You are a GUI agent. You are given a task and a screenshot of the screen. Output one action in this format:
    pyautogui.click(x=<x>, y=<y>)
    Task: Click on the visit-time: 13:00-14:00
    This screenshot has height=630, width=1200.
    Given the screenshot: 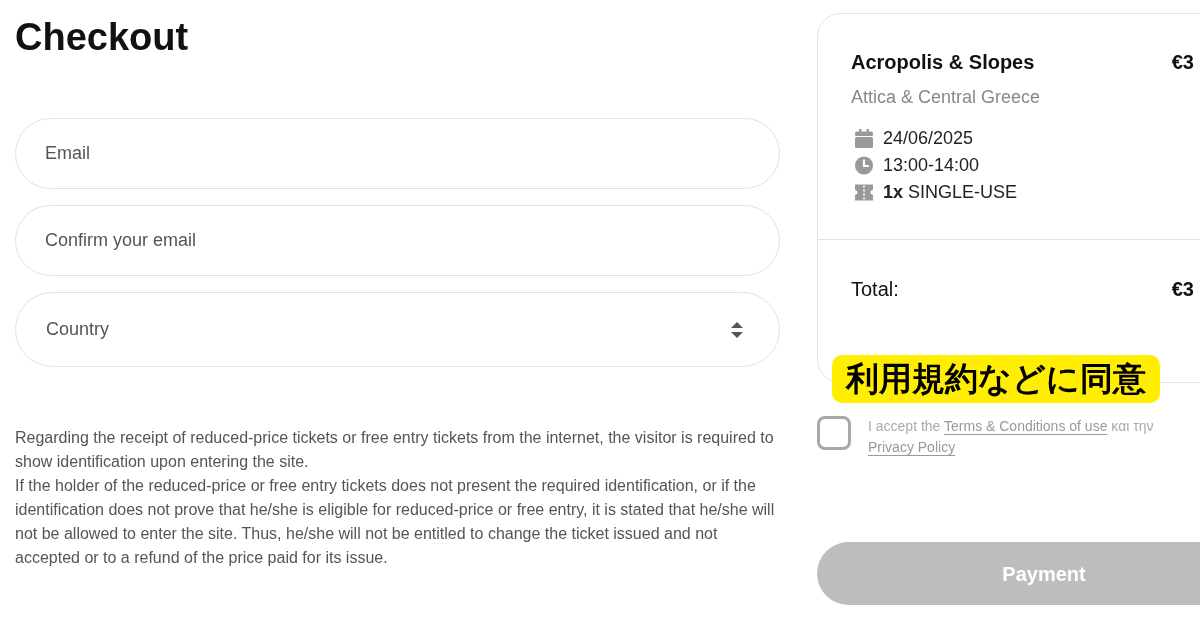 What is the action you would take?
    pyautogui.click(x=931, y=165)
    